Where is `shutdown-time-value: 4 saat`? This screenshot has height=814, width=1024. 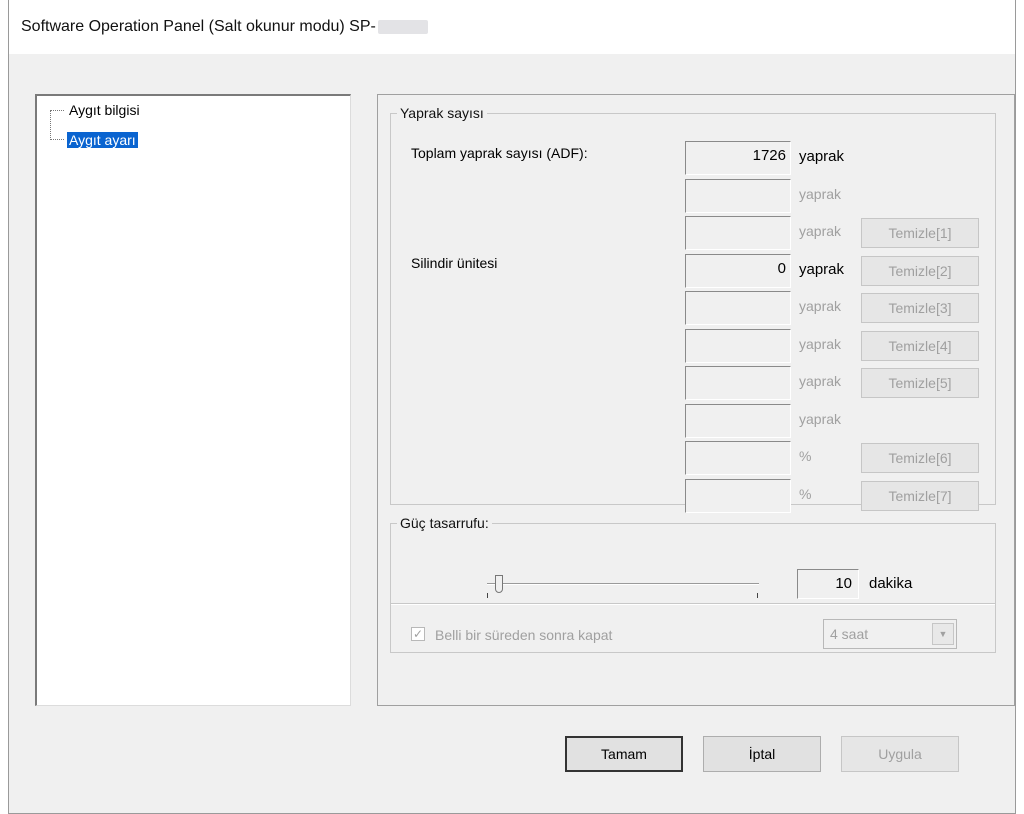
shutdown-time-value: 4 saat is located at coordinates (849, 634).